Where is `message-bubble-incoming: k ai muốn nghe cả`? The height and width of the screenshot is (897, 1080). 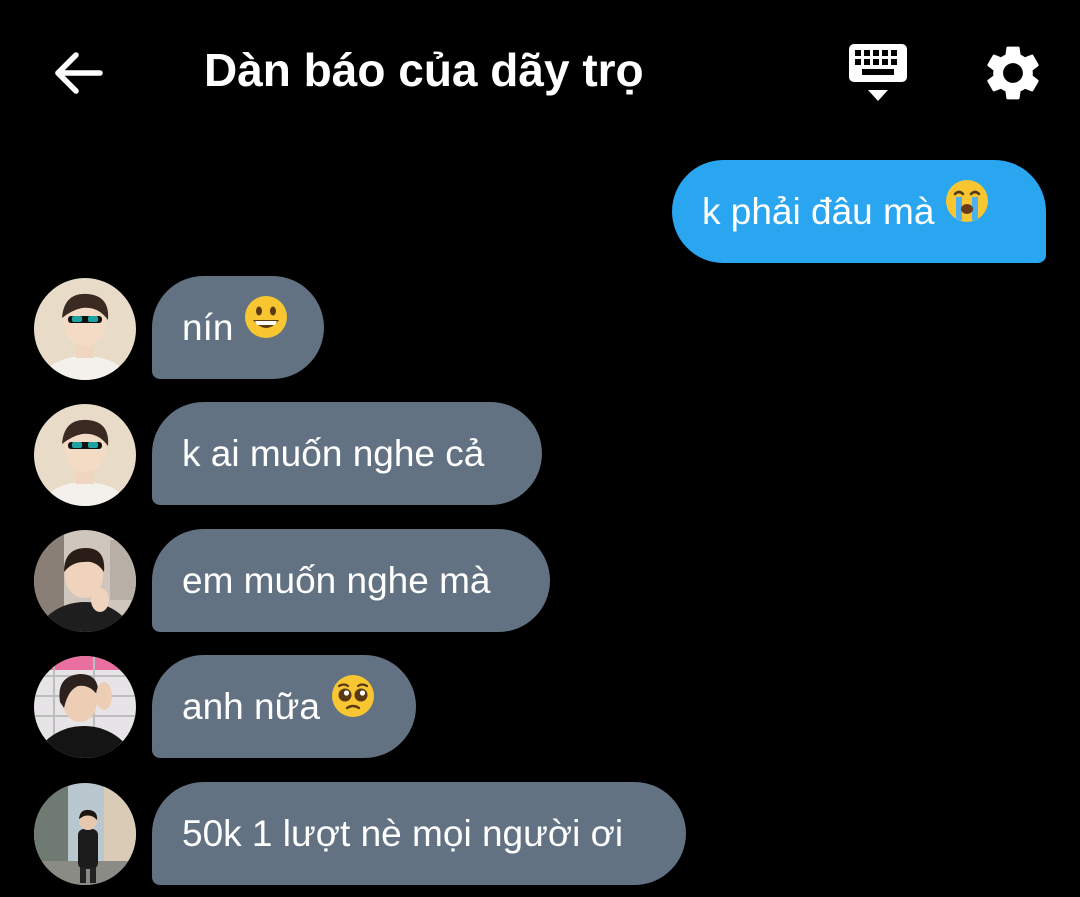 message-bubble-incoming: k ai muốn nghe cả is located at coordinates (347, 453).